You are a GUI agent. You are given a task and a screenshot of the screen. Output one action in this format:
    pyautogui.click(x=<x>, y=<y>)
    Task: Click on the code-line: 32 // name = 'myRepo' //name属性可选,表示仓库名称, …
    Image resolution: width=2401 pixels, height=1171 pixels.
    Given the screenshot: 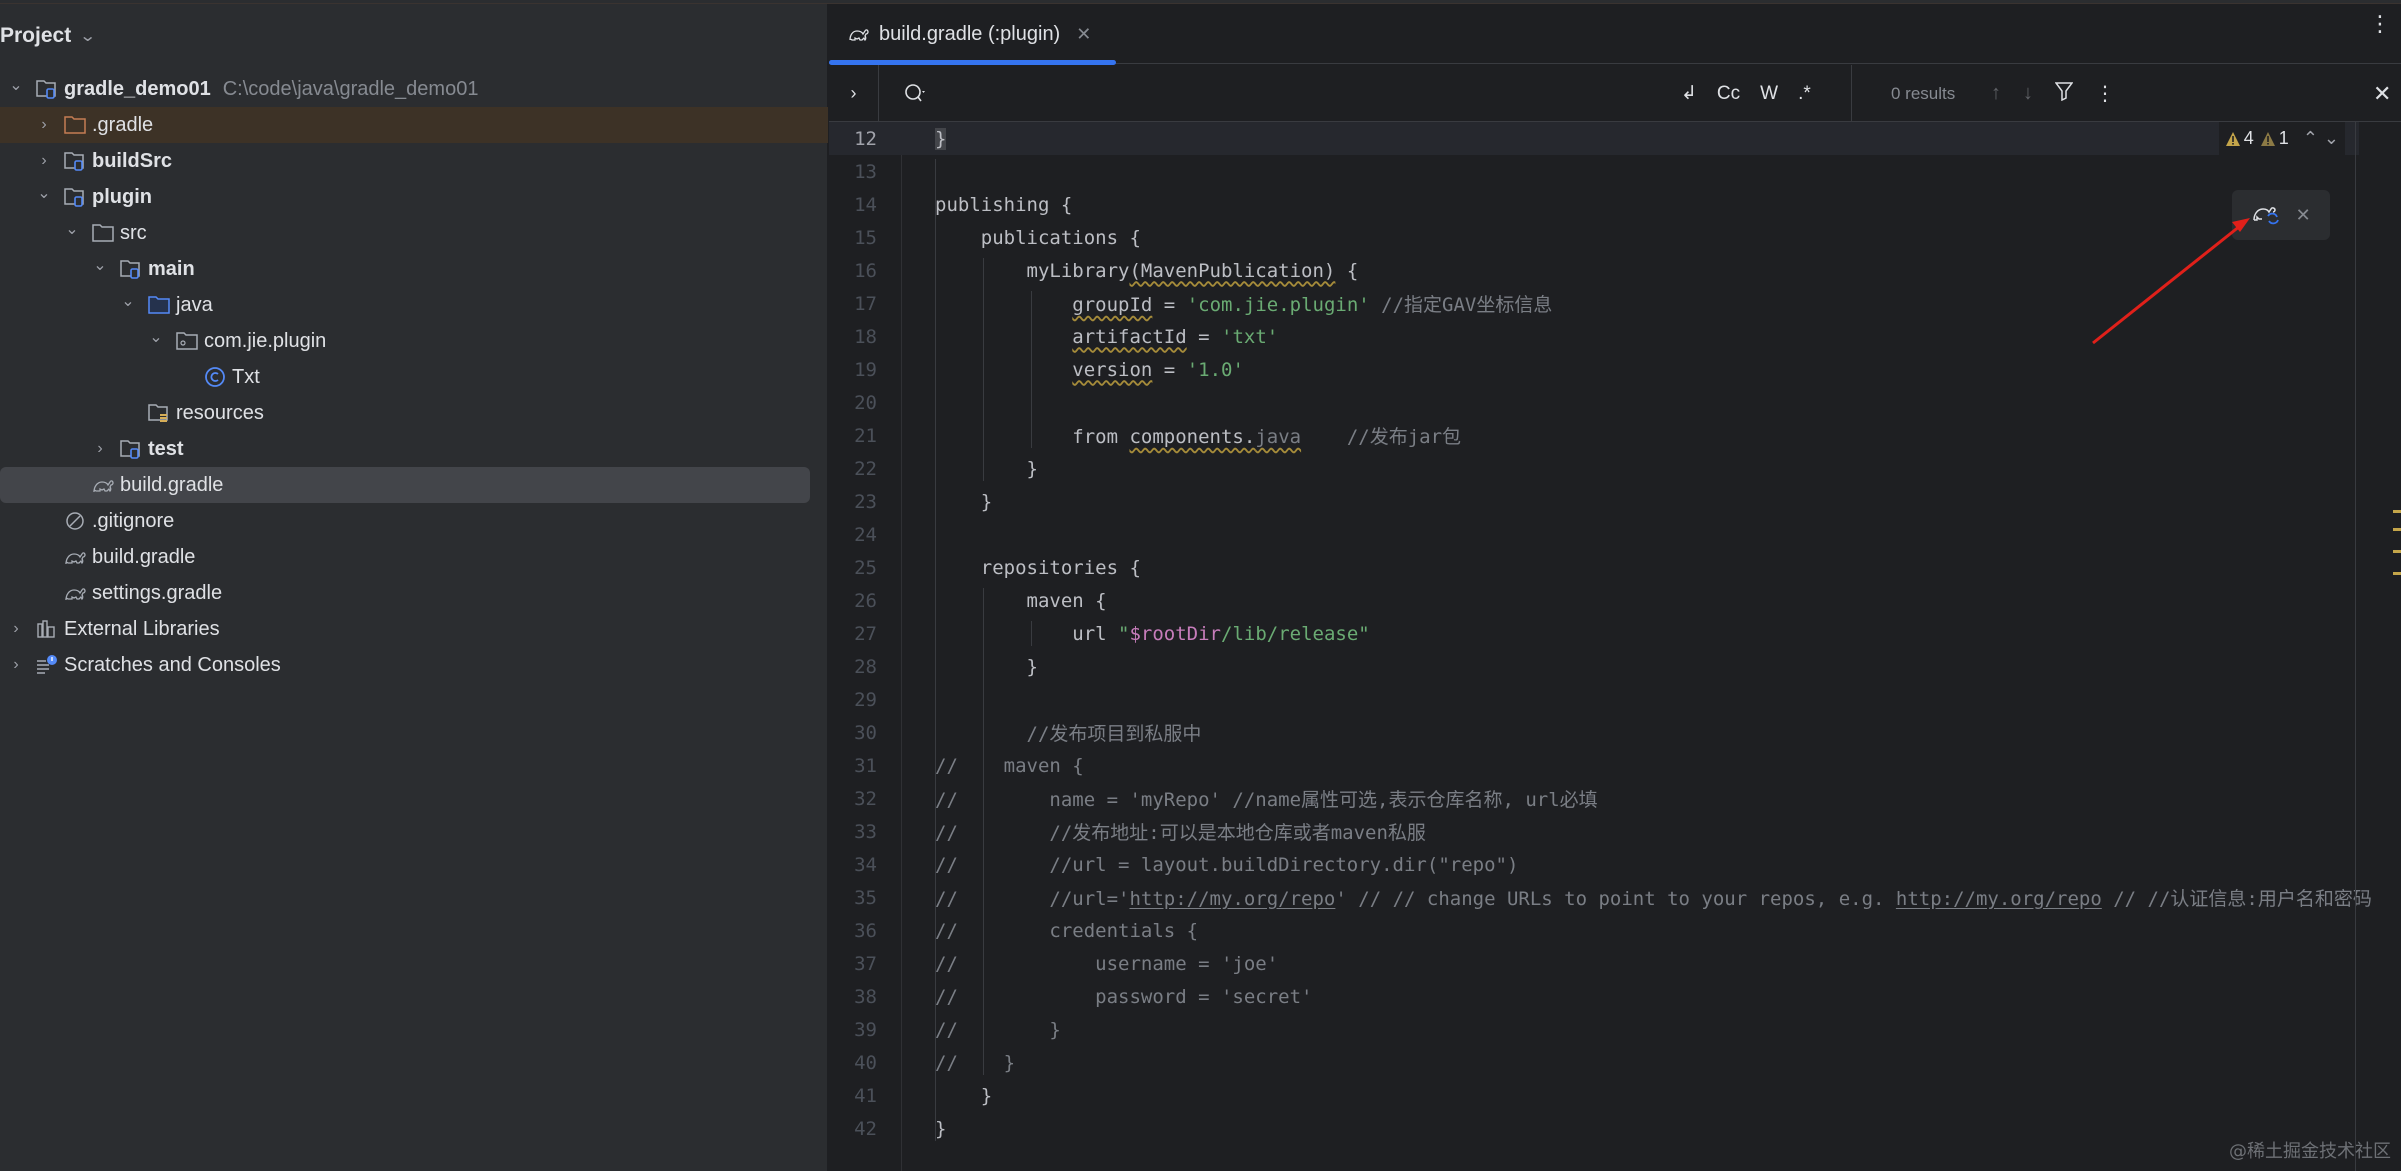 What is the action you would take?
    pyautogui.click(x=1594, y=798)
    